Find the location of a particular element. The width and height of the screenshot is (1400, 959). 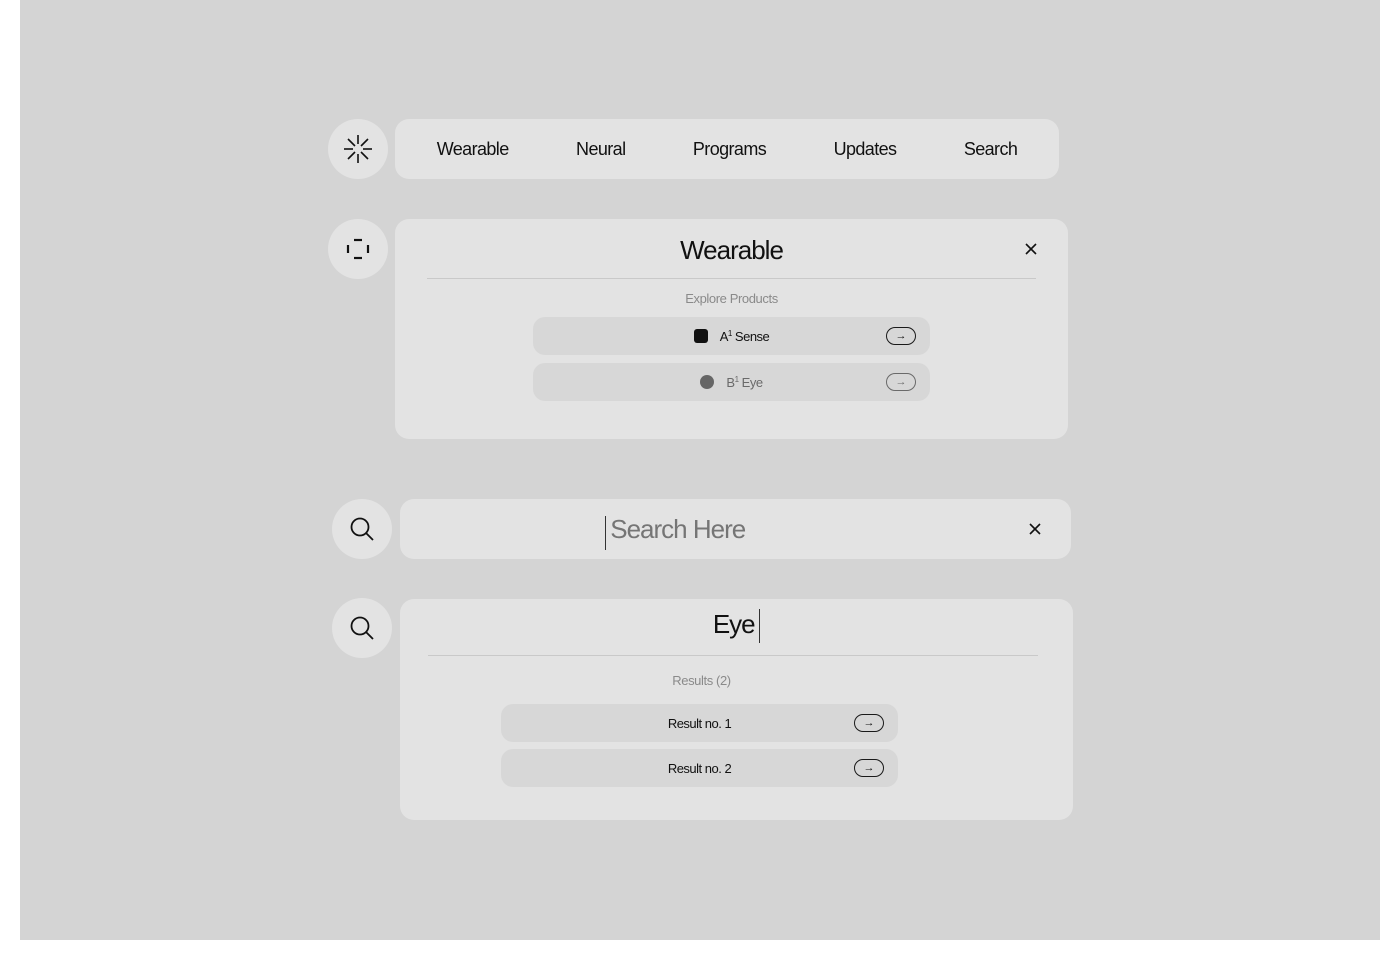

frame-corners-icon is located at coordinates (358, 249).